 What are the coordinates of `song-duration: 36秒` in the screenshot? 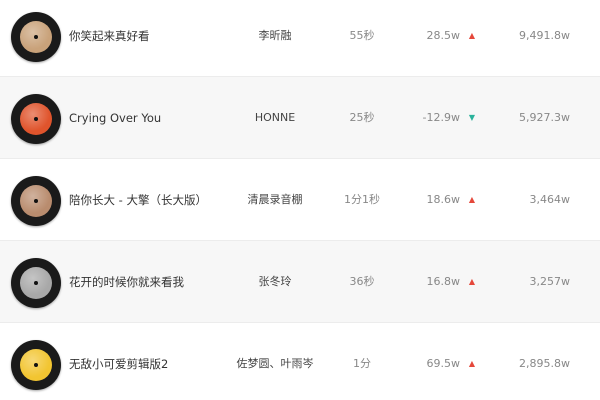 It's located at (362, 281).